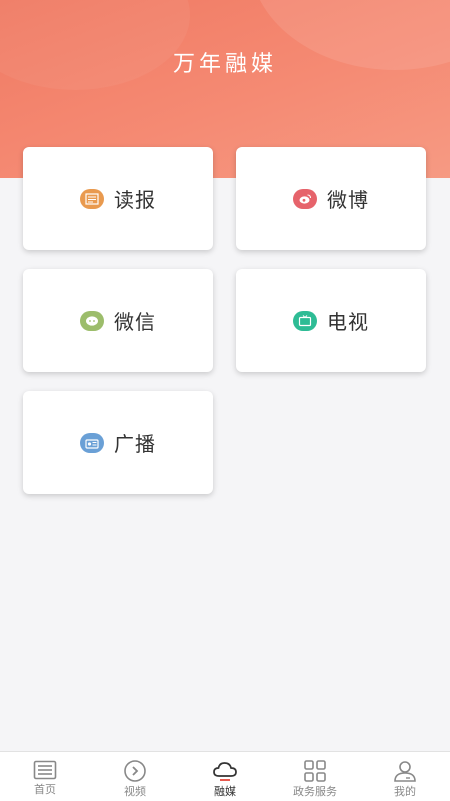  Describe the element at coordinates (224, 64) in the screenshot. I see `page-title: 万年融媒` at that location.